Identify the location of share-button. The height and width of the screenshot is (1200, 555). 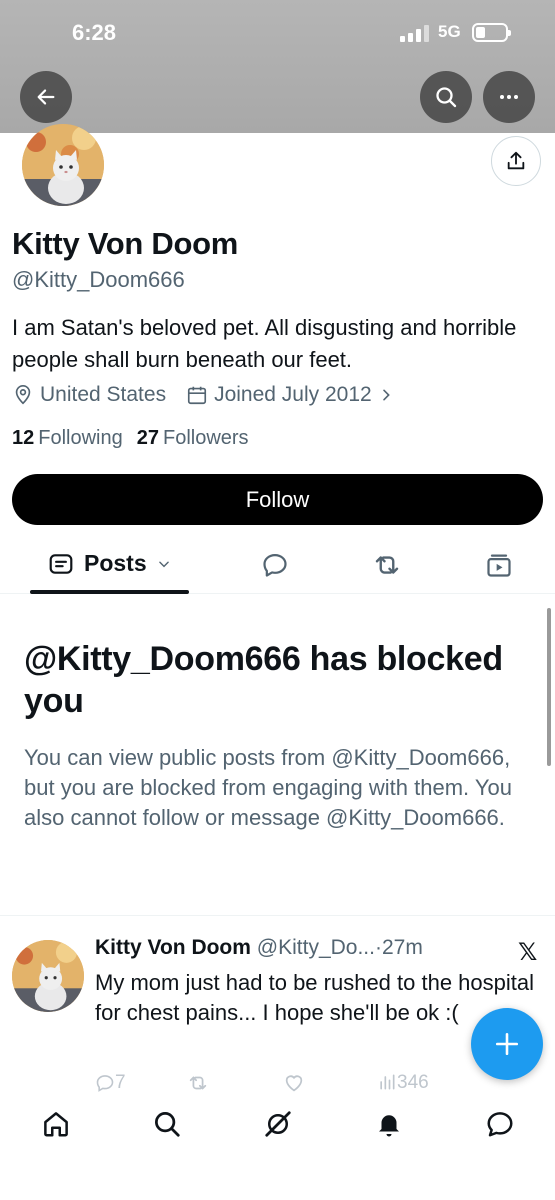
(516, 161).